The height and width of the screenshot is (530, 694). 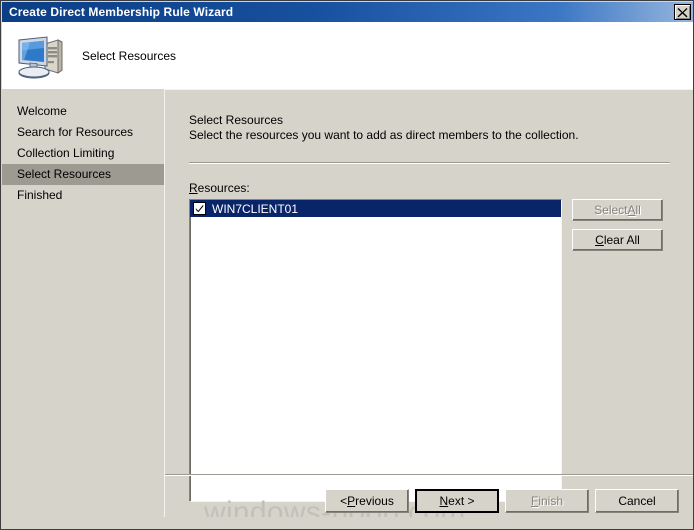 I want to click on cancel-button: Cancel, so click(x=637, y=501).